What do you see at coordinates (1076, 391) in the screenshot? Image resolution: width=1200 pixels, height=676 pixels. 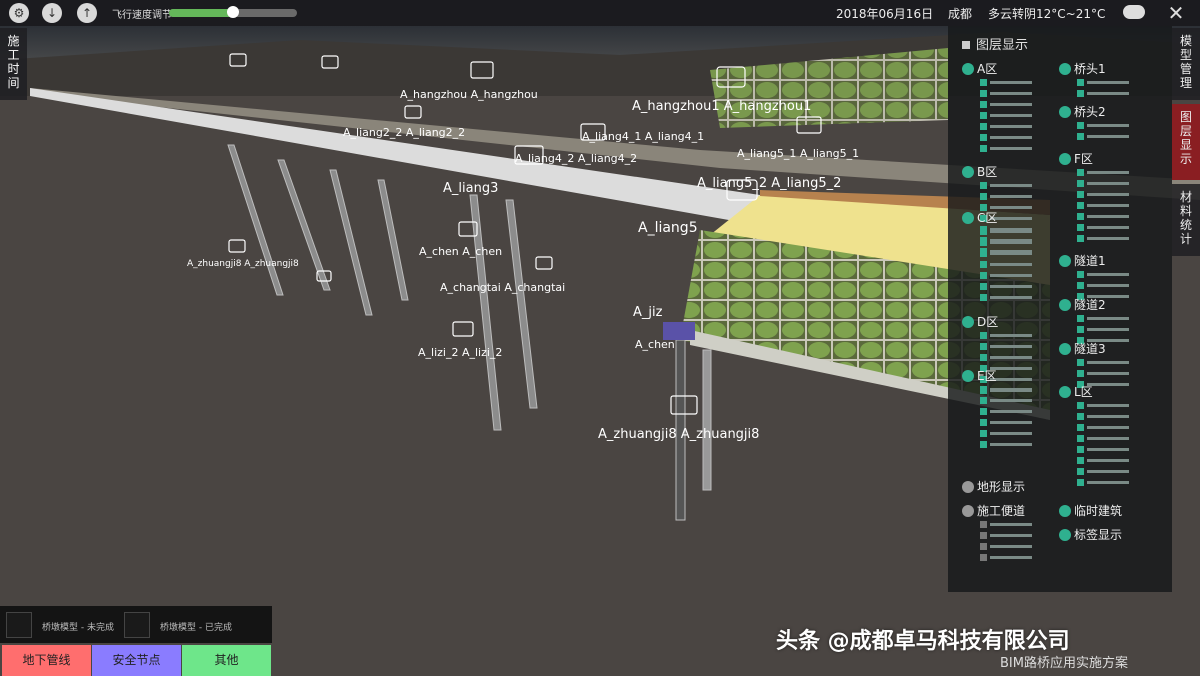 I see `layer-group-toggle: L区` at bounding box center [1076, 391].